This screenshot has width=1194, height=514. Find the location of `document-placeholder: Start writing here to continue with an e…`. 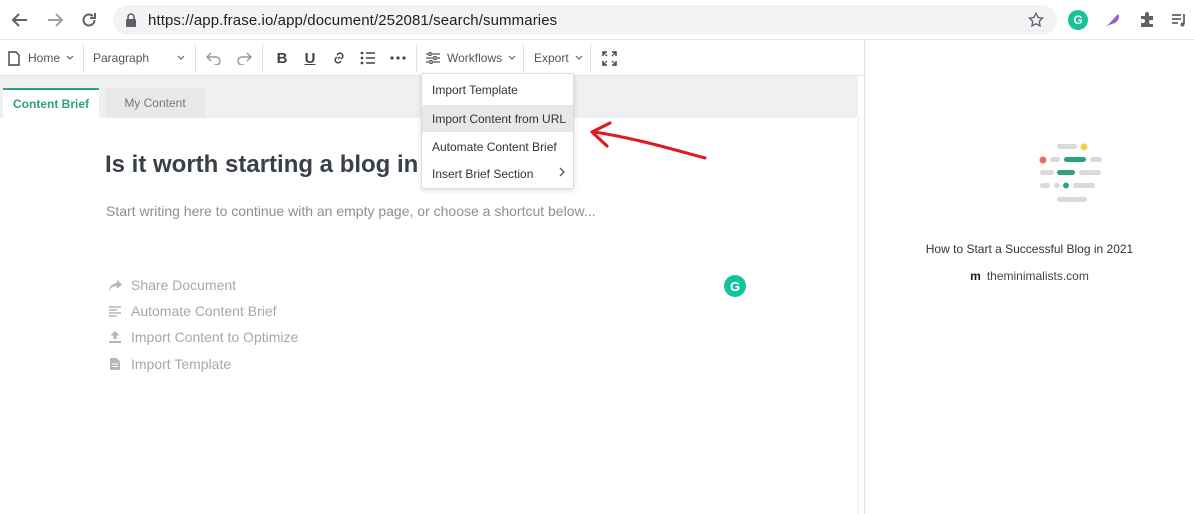

document-placeholder: Start writing here to continue with an e… is located at coordinates (351, 211).